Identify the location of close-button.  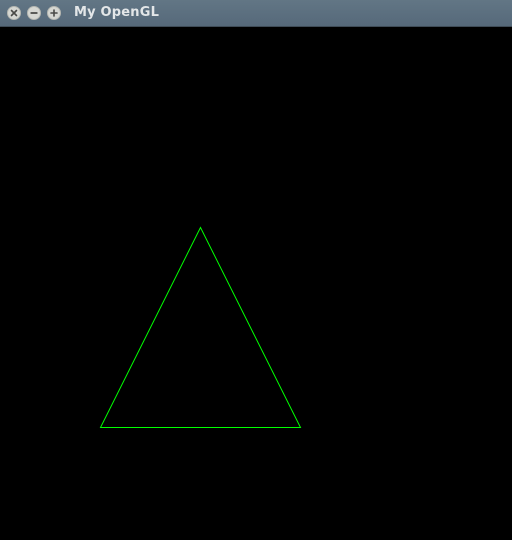
(14, 13).